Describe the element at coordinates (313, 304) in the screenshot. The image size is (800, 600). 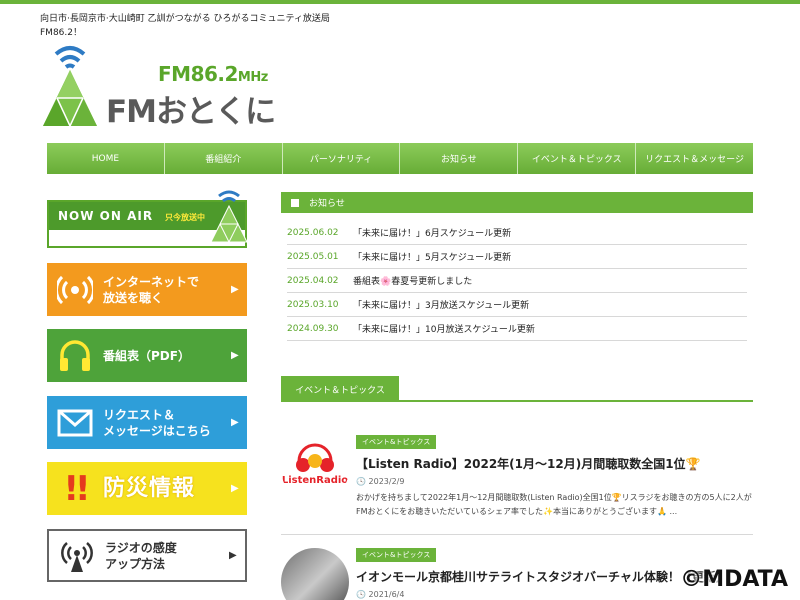
I see `news-date: 2025.03.10` at that location.